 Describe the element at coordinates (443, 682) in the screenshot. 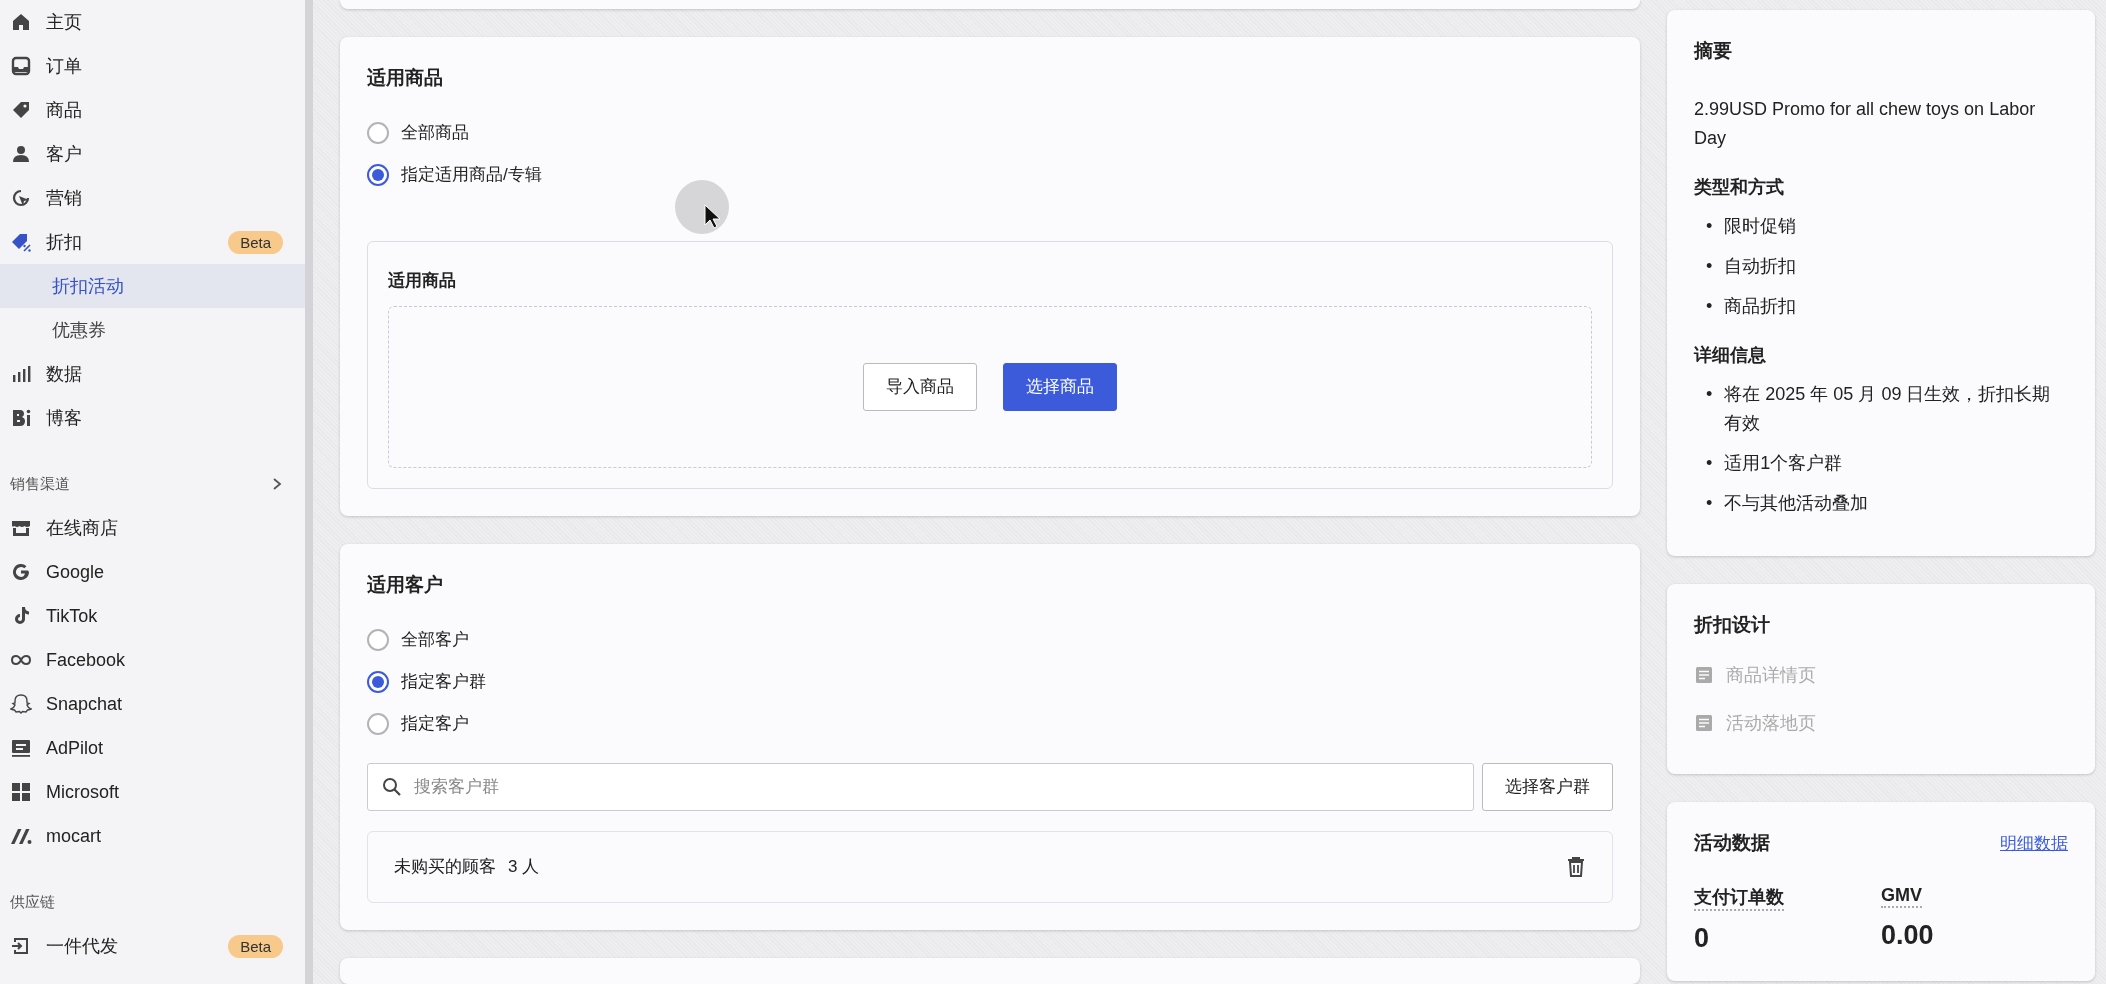

I see `radio-label: 指定客户群` at that location.